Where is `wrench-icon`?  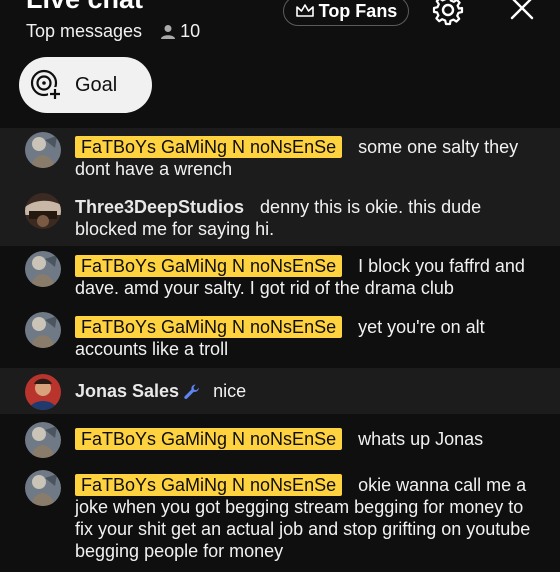 wrench-icon is located at coordinates (191, 392).